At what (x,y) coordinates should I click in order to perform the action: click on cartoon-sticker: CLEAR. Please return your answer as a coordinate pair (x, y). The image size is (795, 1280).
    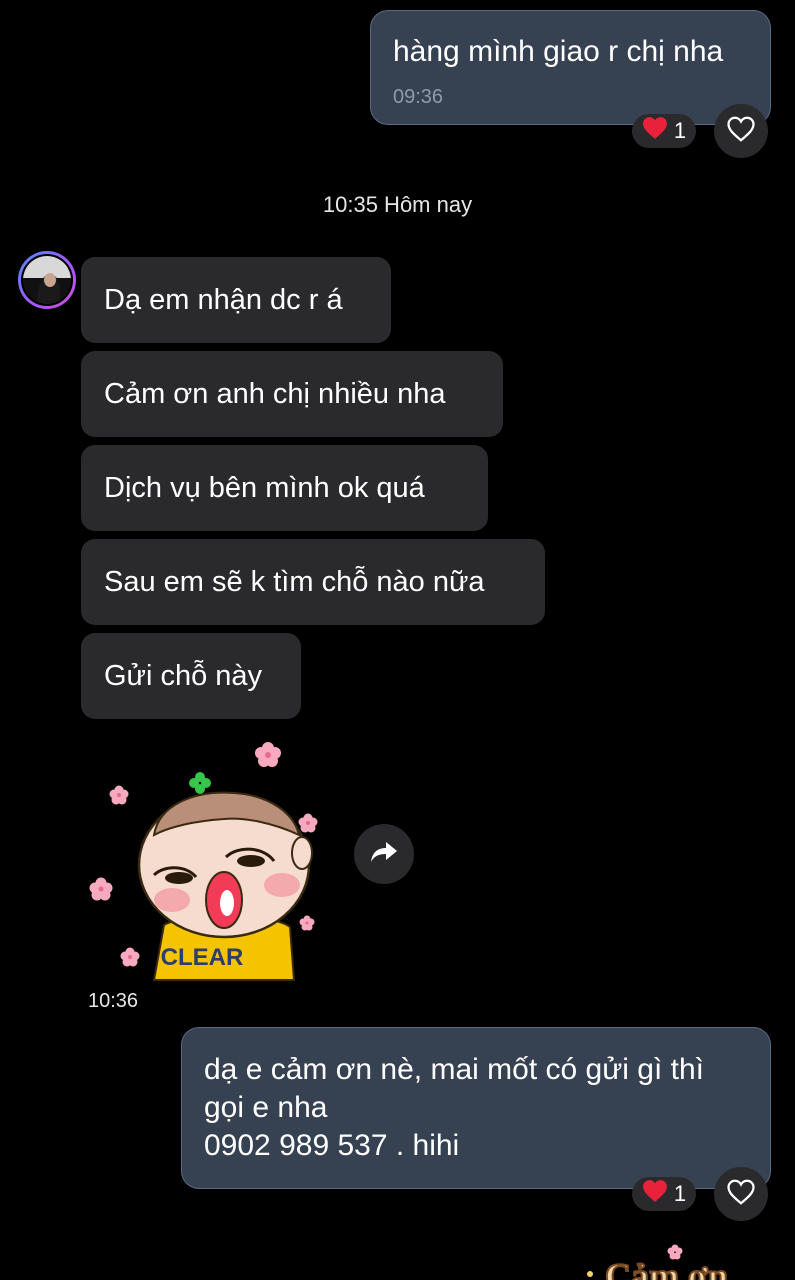
    Looking at the image, I should click on (203, 861).